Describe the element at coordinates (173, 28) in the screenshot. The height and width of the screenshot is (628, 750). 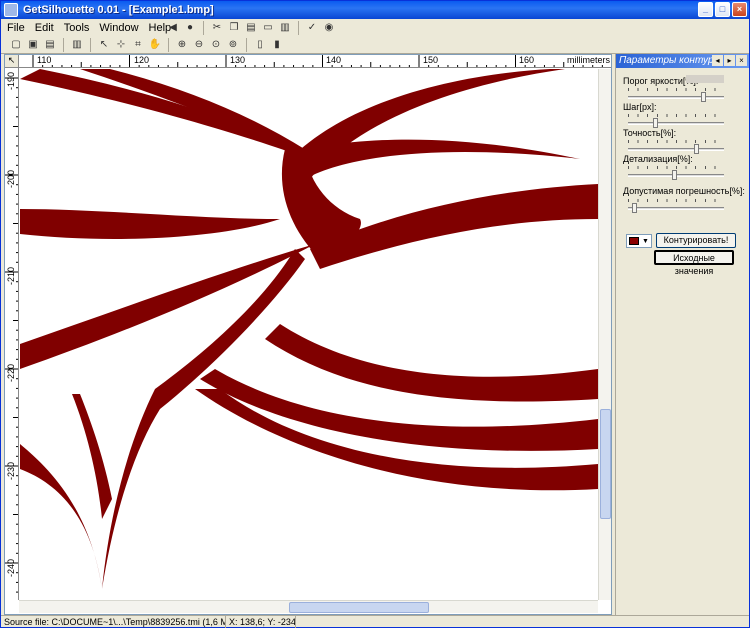
I see `back-icon: ◀` at that location.